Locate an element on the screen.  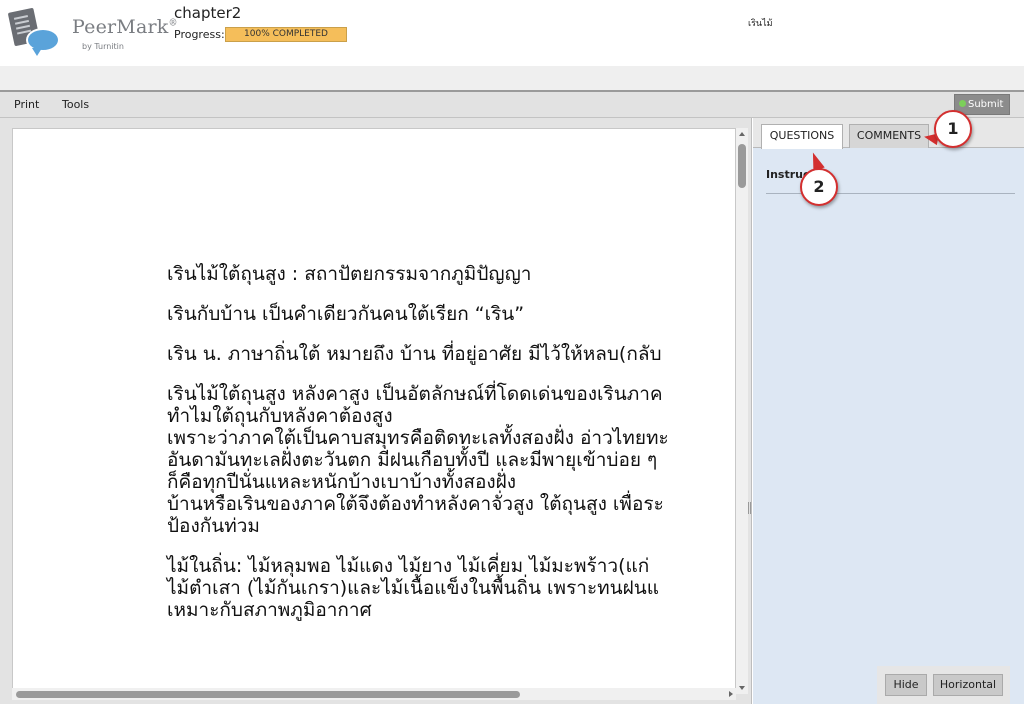
tab-comments: COMMENTS is located at coordinates (889, 136).